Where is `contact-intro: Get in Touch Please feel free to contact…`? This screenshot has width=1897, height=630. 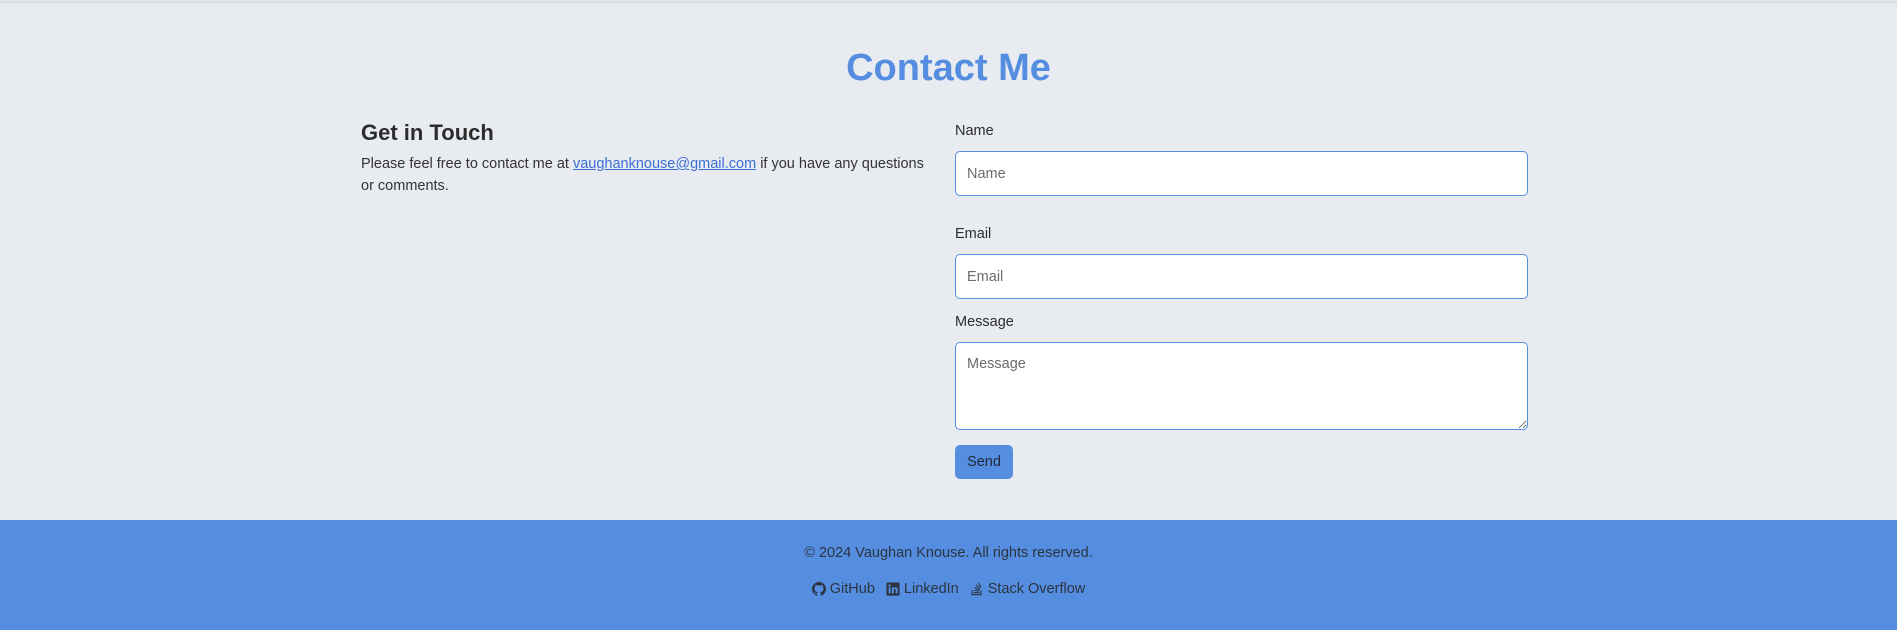
contact-intro: Get in Touch Please feel free to contact… is located at coordinates (646, 158).